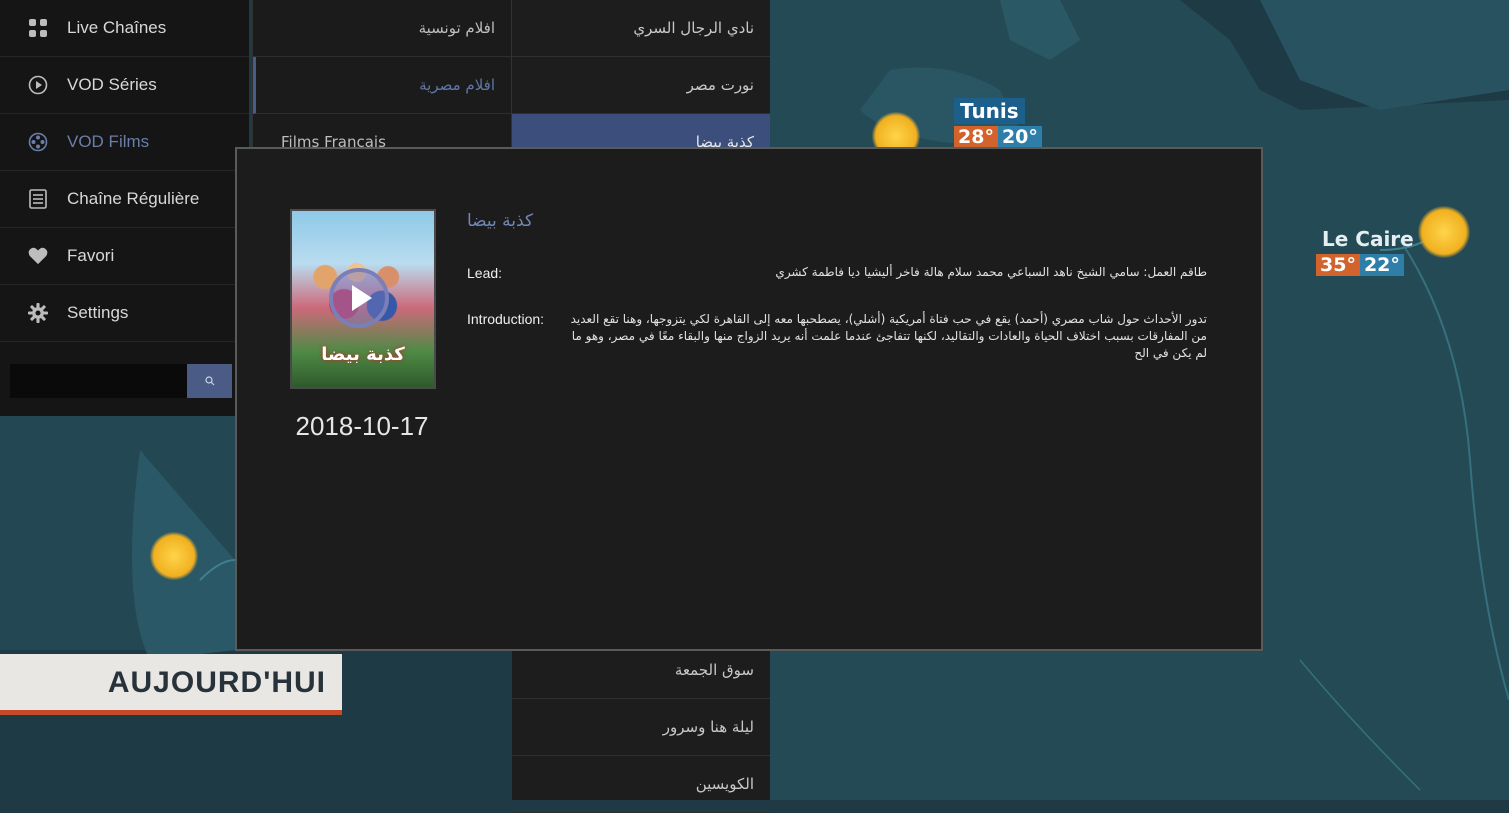  What do you see at coordinates (1368, 239) in the screenshot?
I see `city-name: Le Caire` at bounding box center [1368, 239].